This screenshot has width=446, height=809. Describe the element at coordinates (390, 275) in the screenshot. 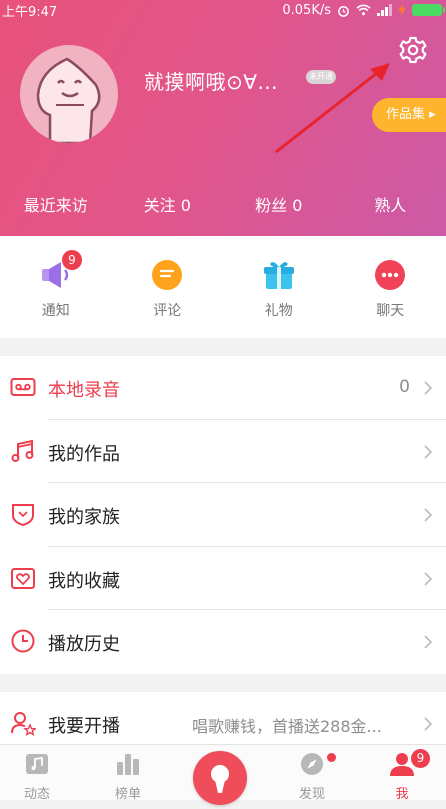

I see `chat-icon` at that location.